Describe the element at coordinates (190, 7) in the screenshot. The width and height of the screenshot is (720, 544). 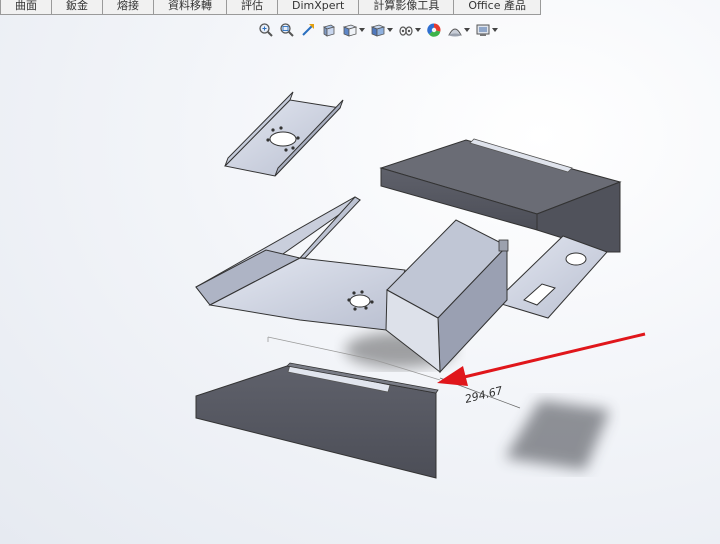
I see `tab-data-migration: 資料移轉` at that location.